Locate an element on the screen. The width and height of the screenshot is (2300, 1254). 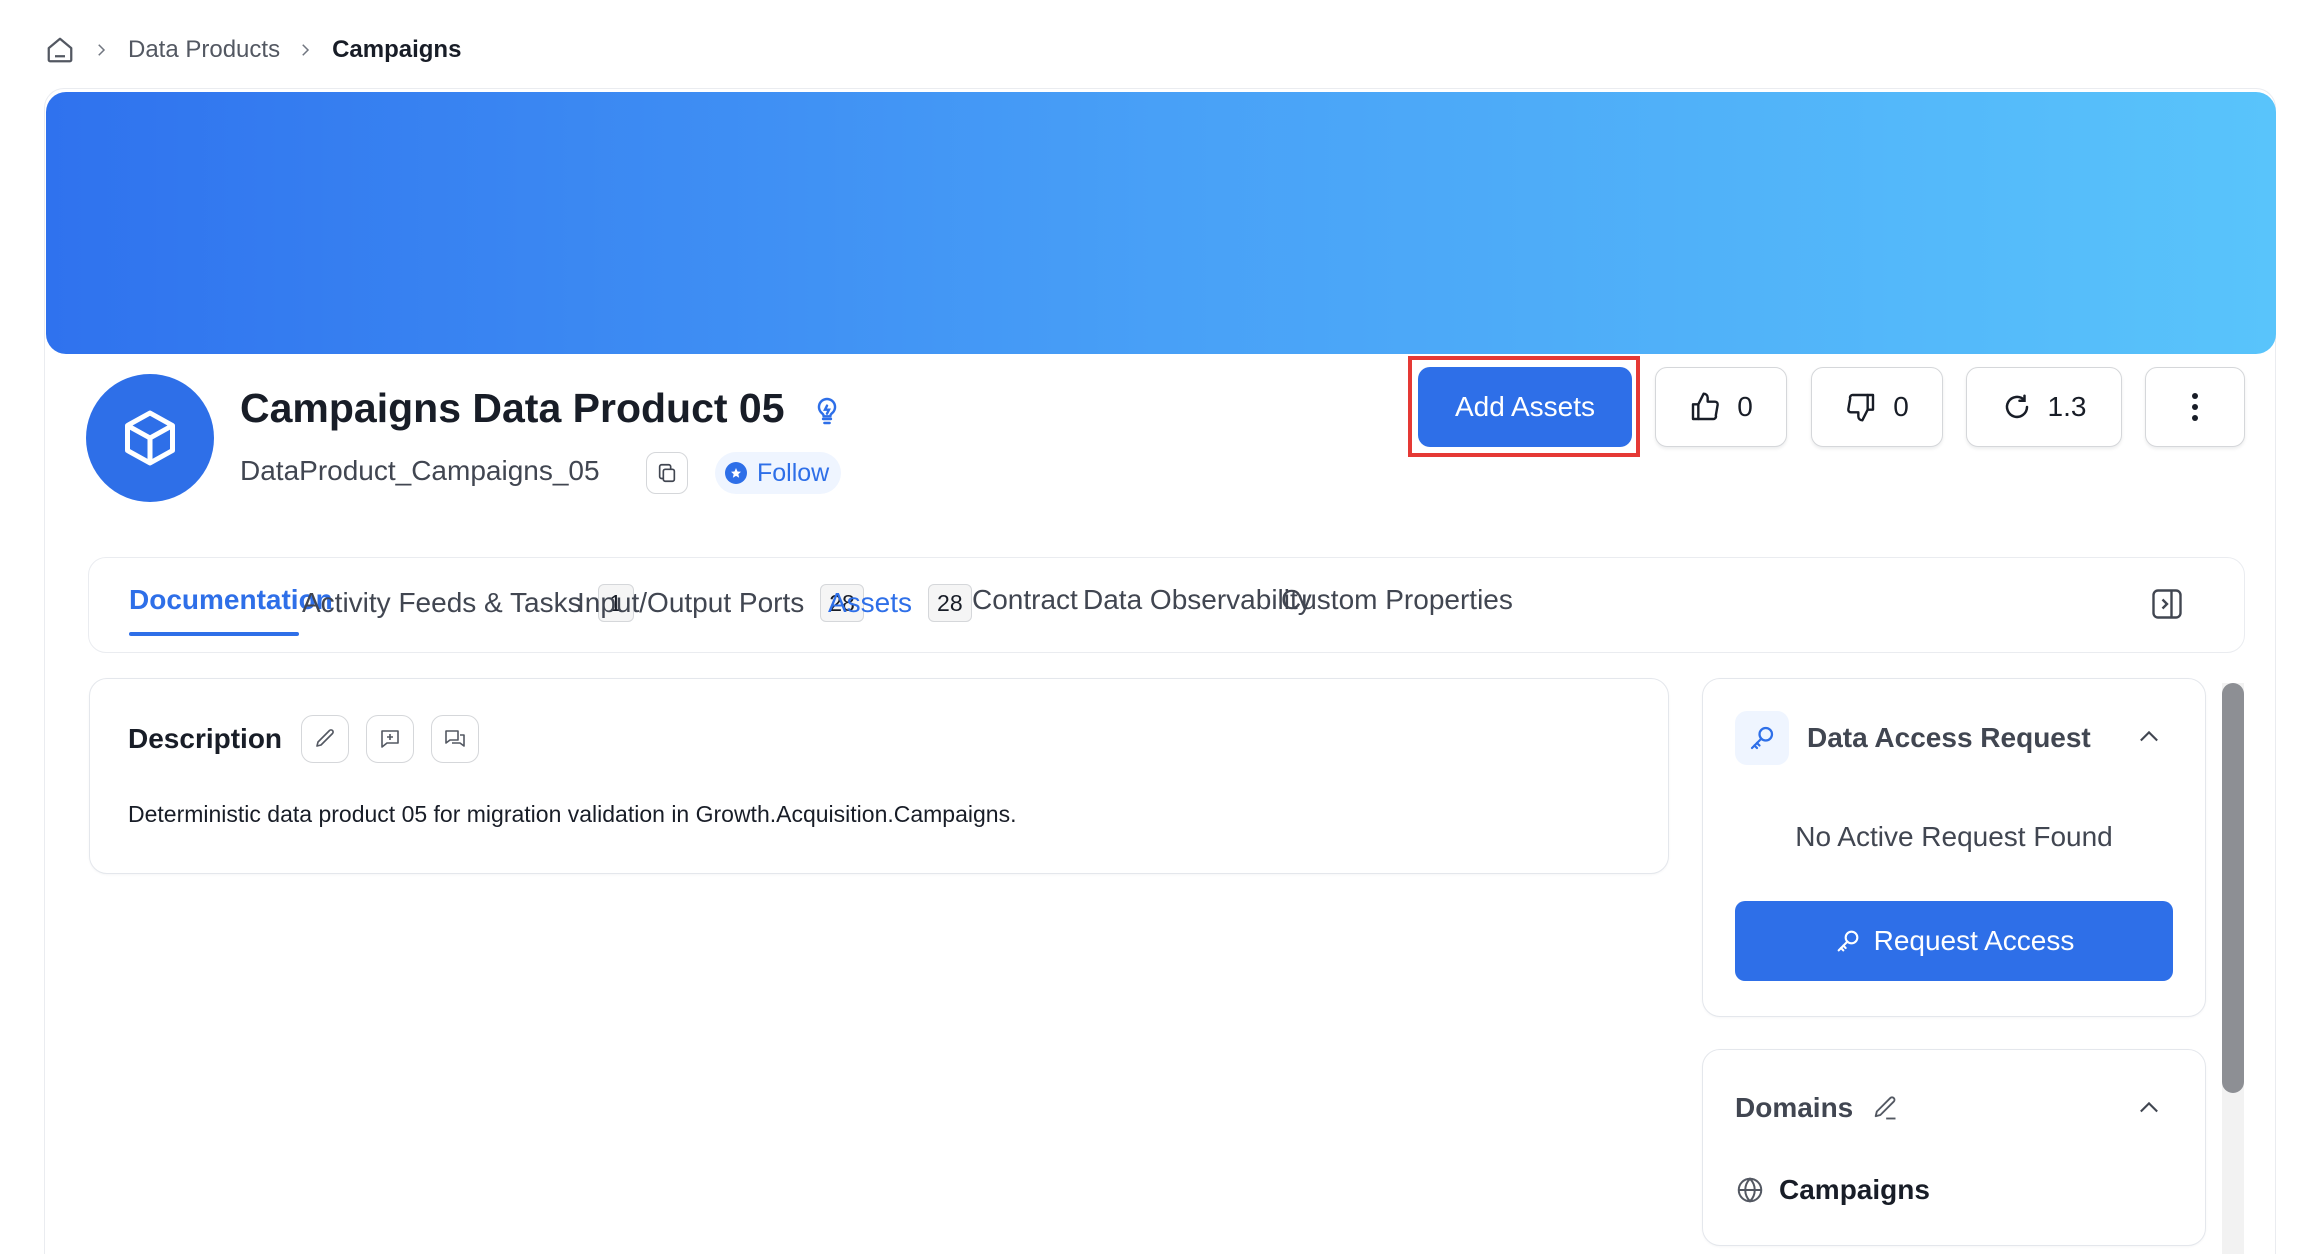
copy-button is located at coordinates (667, 473).